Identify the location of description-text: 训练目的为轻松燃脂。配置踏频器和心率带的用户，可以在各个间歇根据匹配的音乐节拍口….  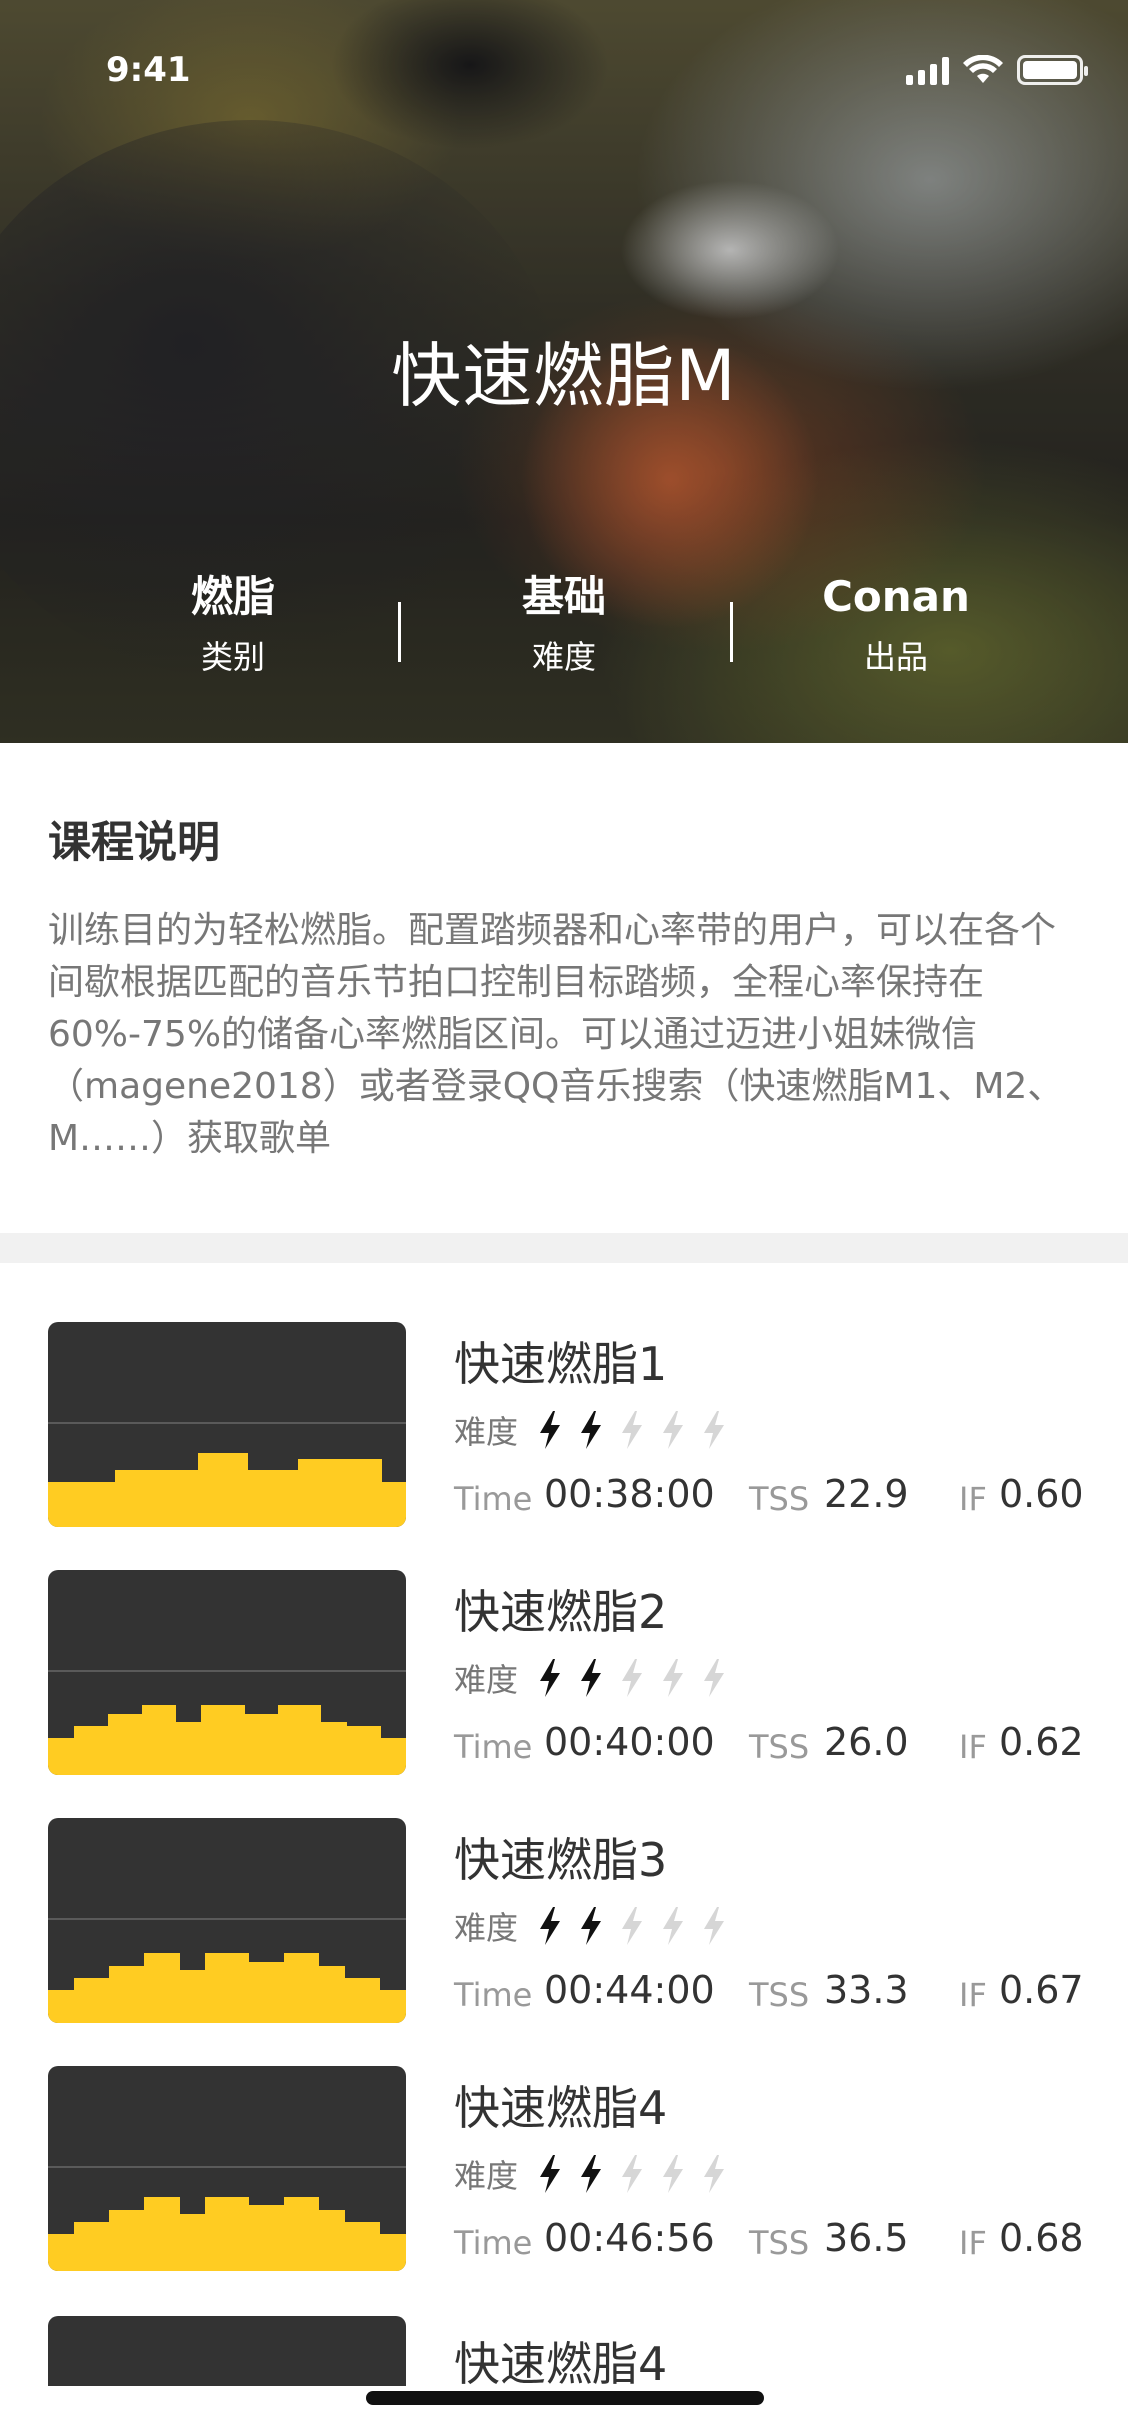
(556, 1034).